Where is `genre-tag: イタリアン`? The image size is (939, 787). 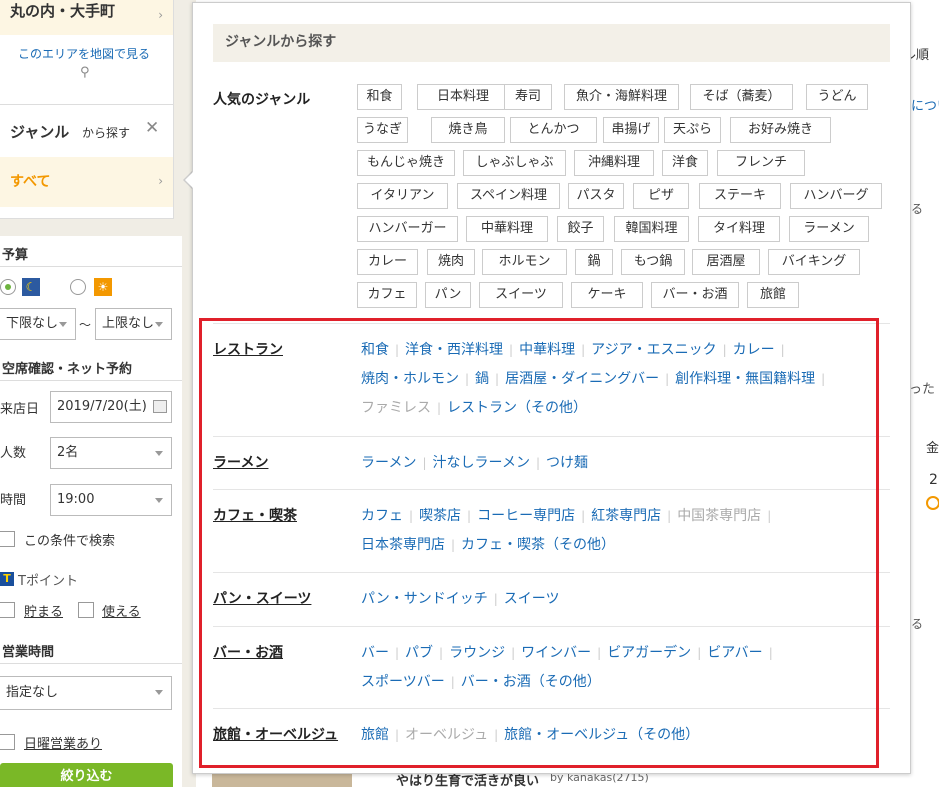 genre-tag: イタリアン is located at coordinates (402, 196).